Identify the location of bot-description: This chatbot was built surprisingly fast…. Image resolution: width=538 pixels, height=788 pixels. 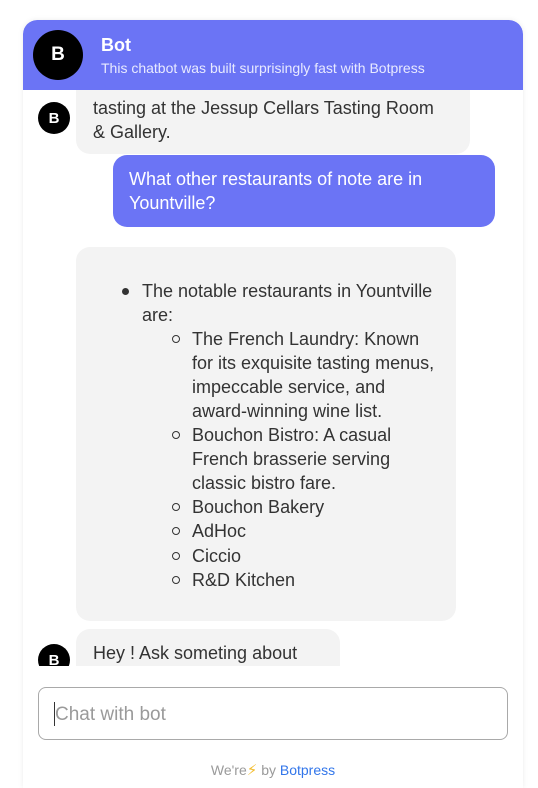
(263, 68).